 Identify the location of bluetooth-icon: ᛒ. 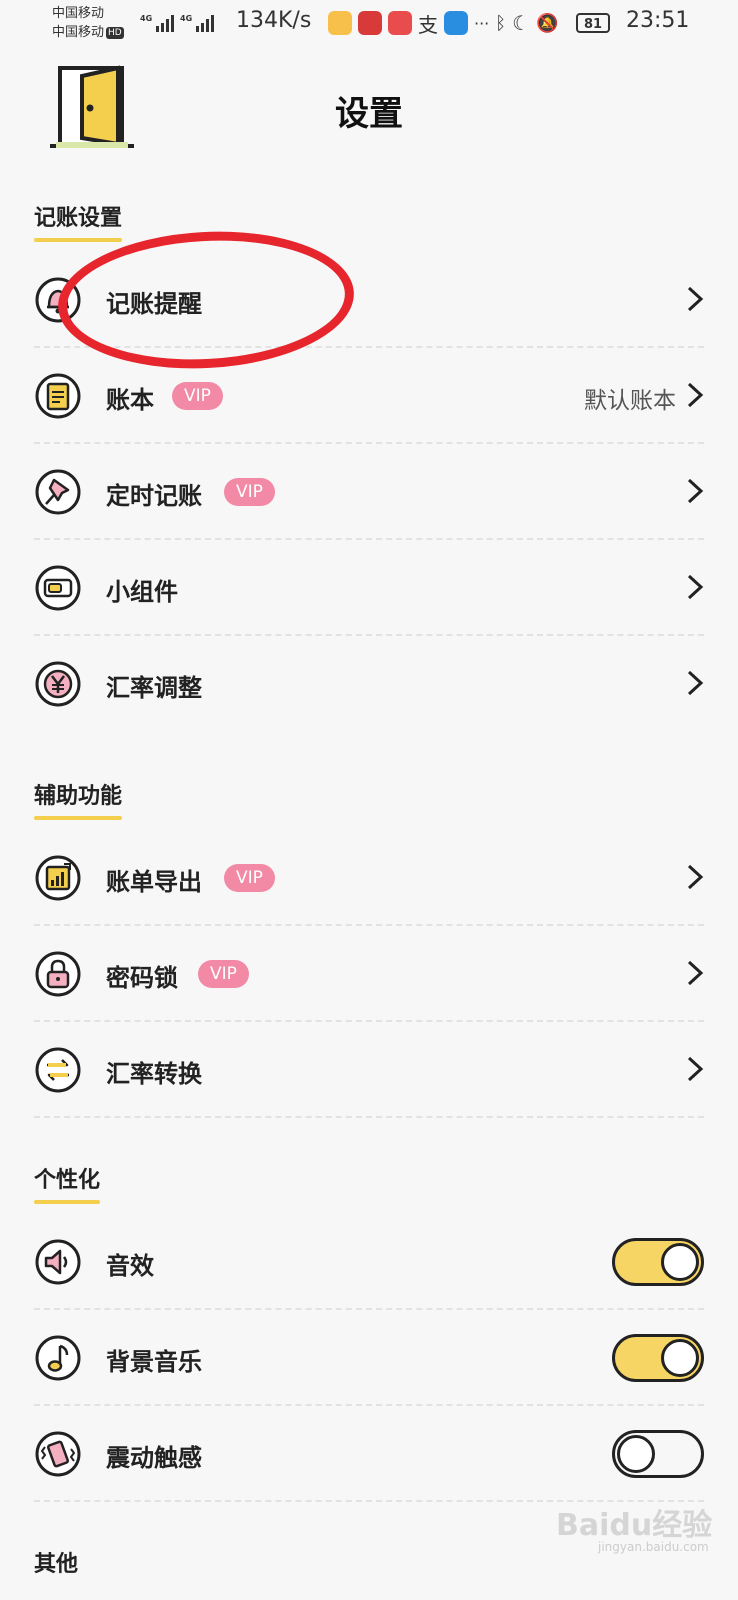
(501, 23).